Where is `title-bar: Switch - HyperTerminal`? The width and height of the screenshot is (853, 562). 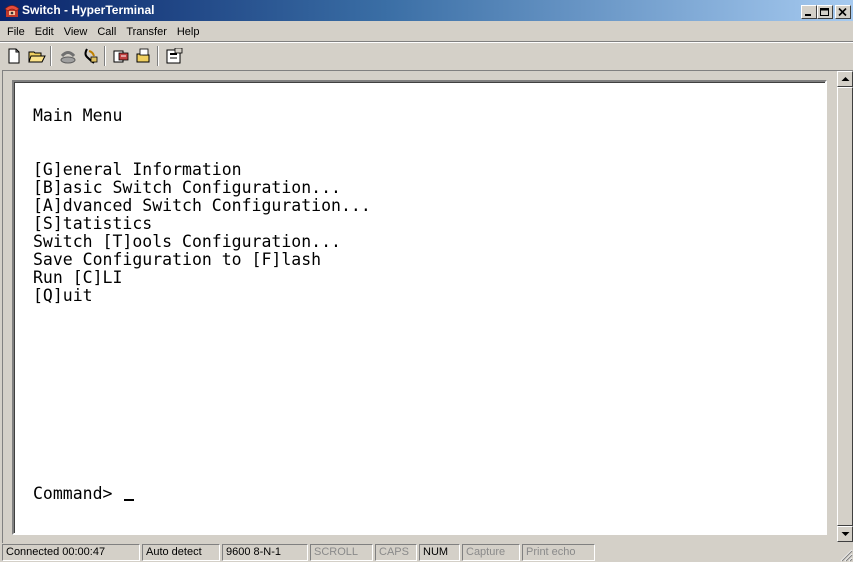
title-bar: Switch - HyperTerminal is located at coordinates (426, 10).